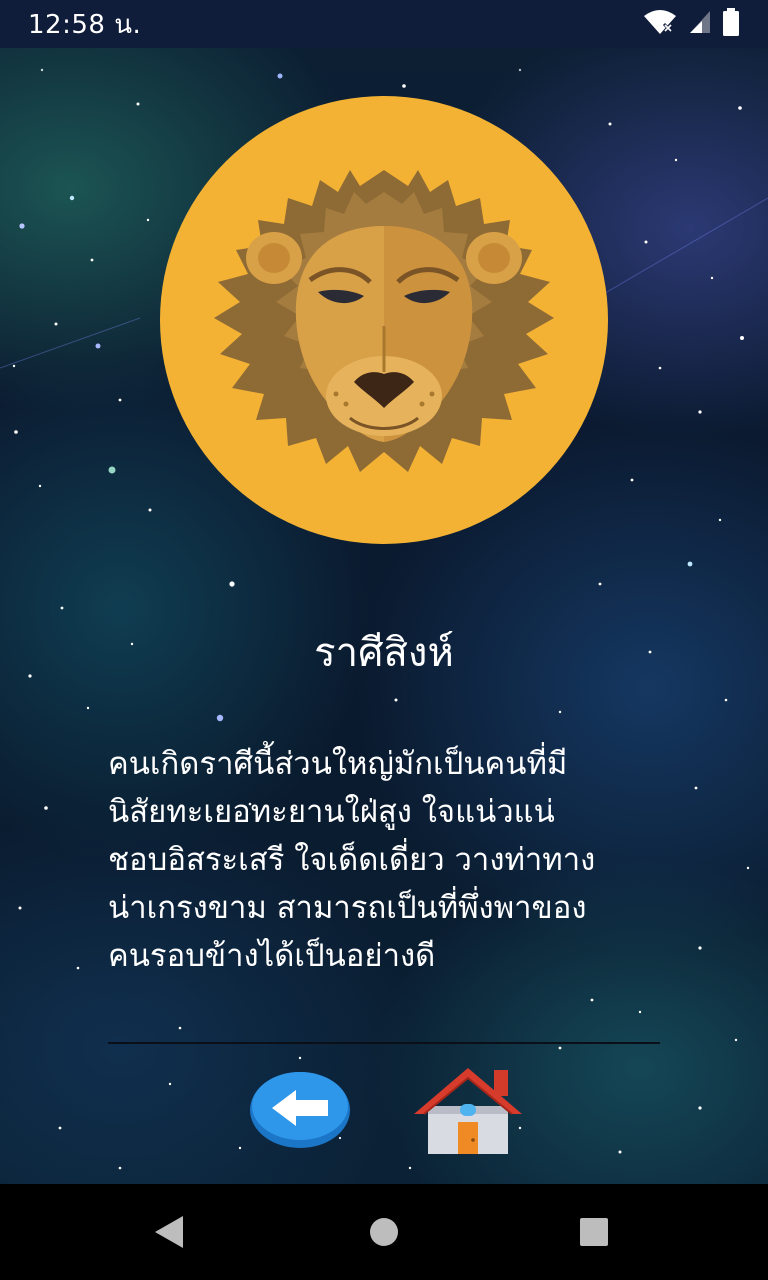 This screenshot has height=1280, width=768. I want to click on status-icons, so click(691, 24).